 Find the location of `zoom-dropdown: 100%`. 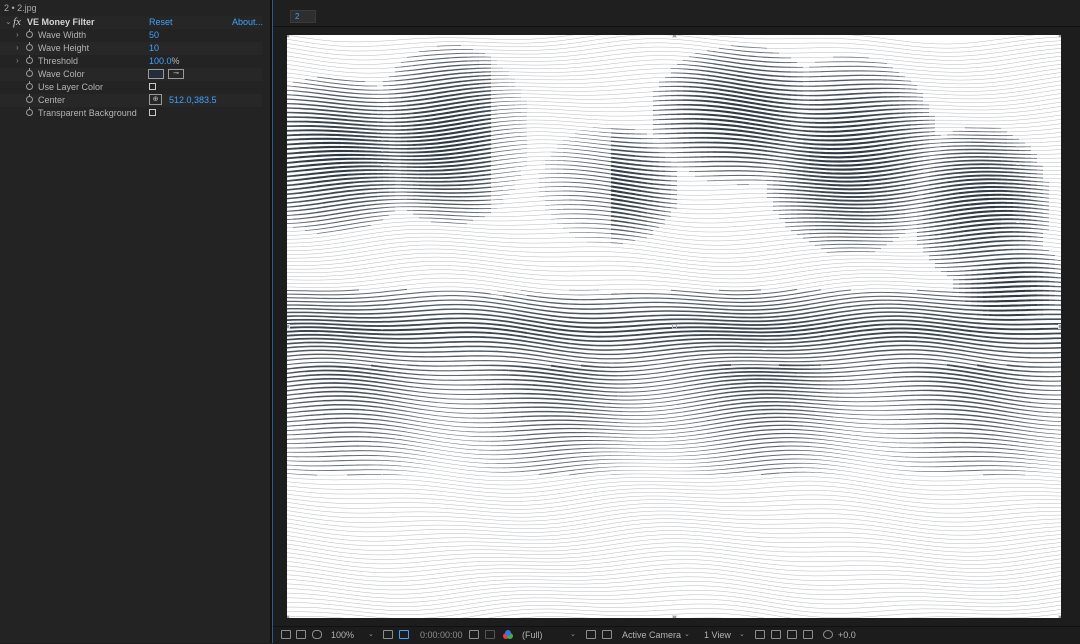

zoom-dropdown: 100% is located at coordinates (342, 635).